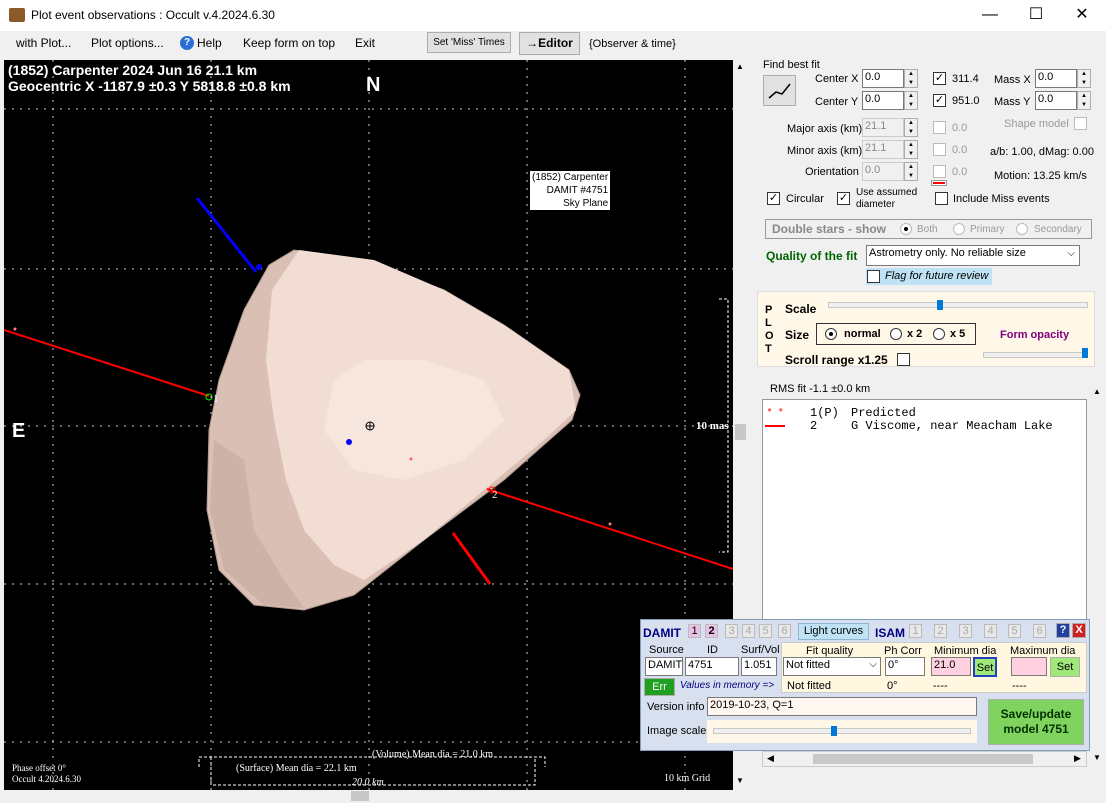 The image size is (1106, 803). What do you see at coordinates (906, 229) in the screenshot?
I see `both-radio` at bounding box center [906, 229].